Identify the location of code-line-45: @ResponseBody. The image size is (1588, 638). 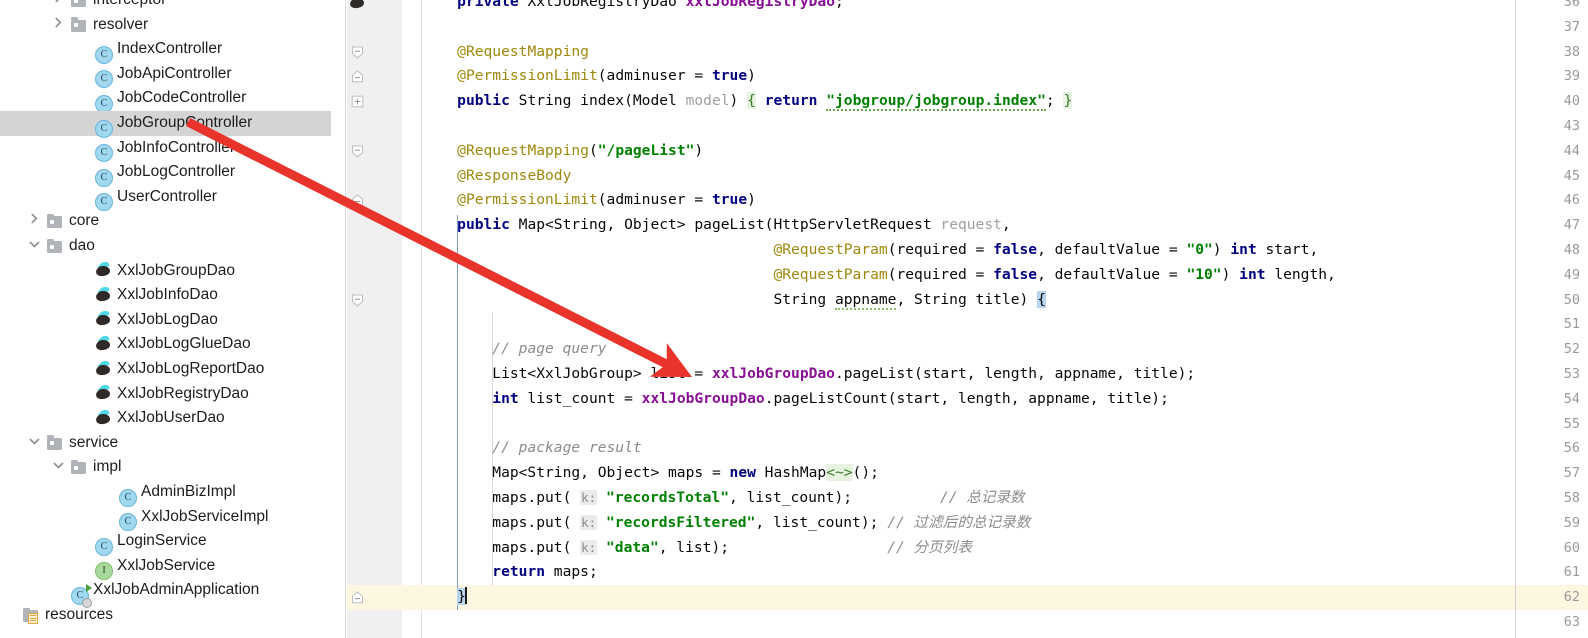
(496, 176).